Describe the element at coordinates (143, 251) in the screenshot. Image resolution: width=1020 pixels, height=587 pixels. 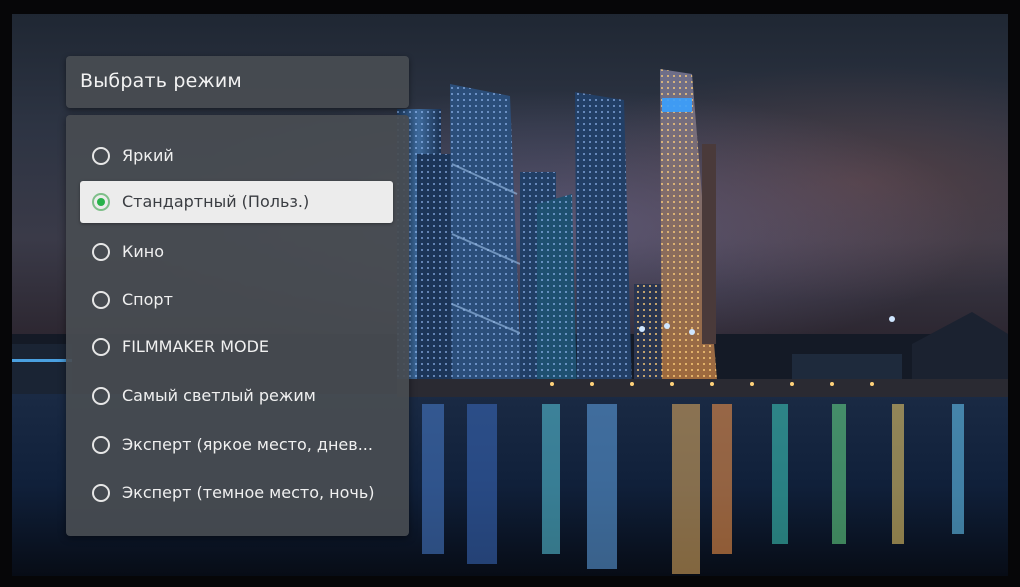
I see `option-label: Кино` at that location.